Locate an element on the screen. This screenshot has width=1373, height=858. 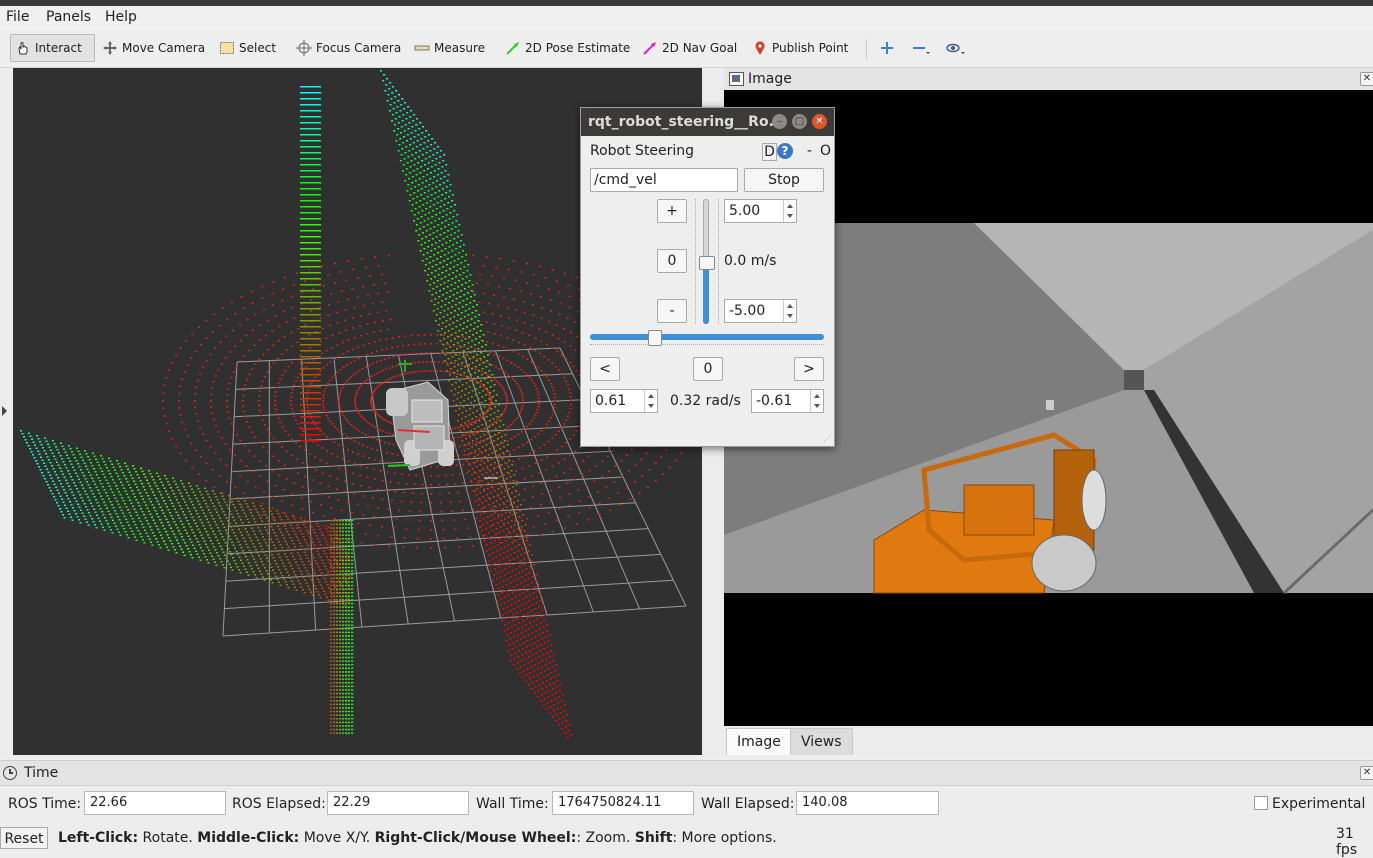
focus-camera-label: Focus Camera is located at coordinates (358, 48).